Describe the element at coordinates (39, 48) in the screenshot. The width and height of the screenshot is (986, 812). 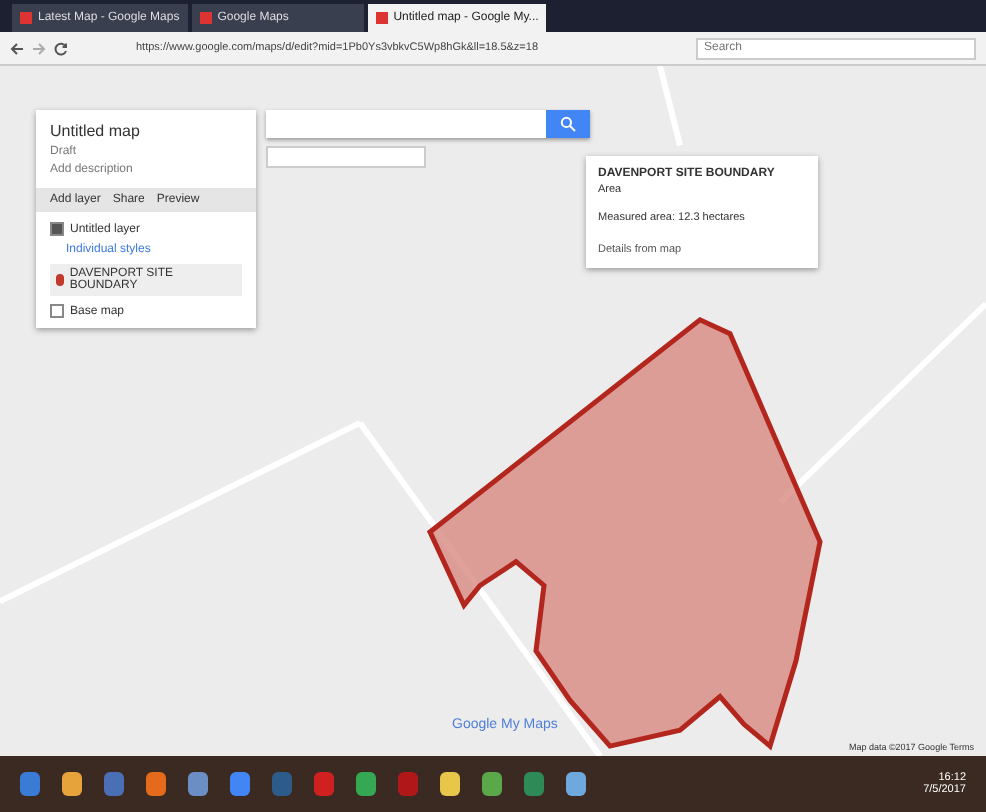
I see `forward-icon` at that location.